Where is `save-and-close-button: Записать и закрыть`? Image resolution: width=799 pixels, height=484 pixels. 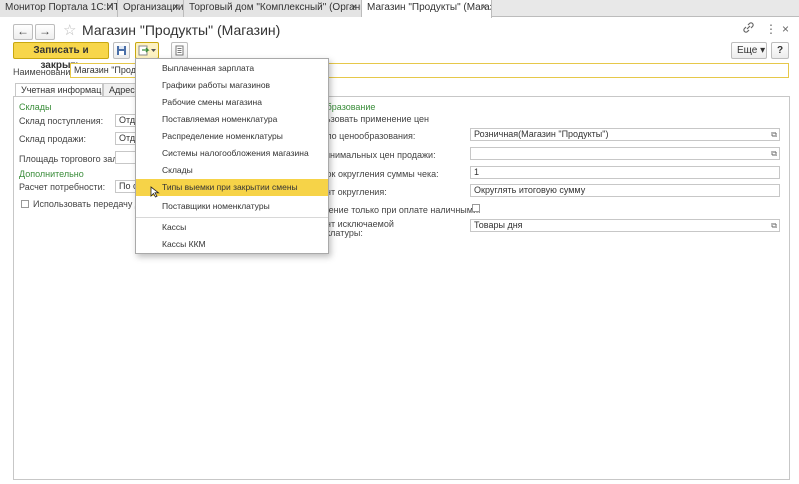 save-and-close-button: Записать и закрыть is located at coordinates (61, 56).